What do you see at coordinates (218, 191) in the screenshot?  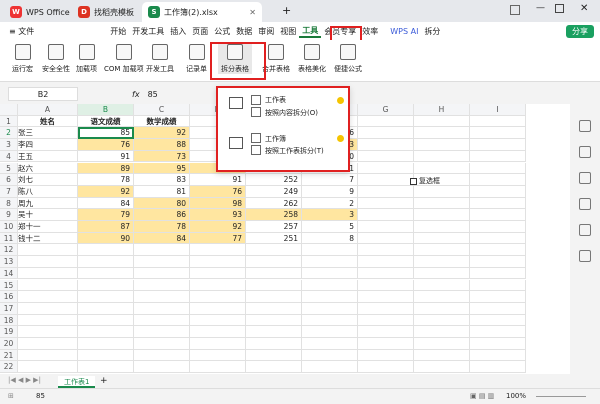 I see `grid-cell: 76` at bounding box center [218, 191].